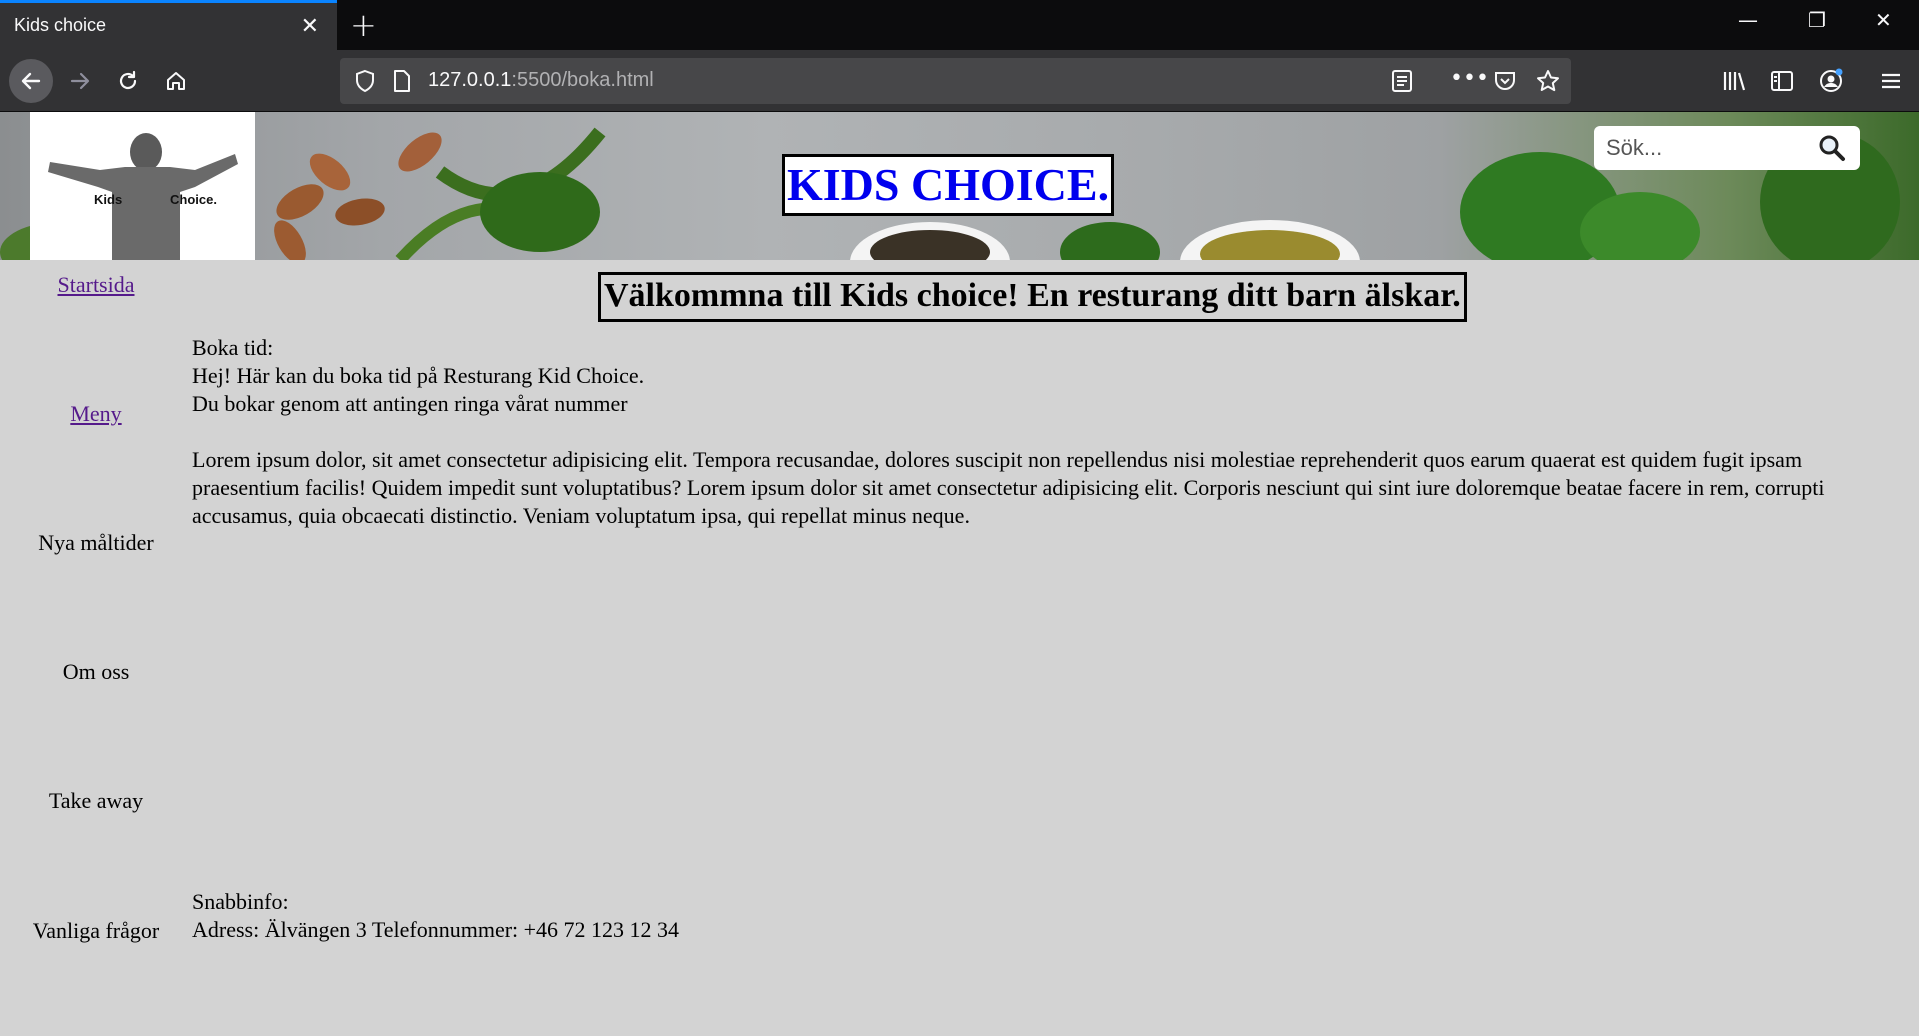 This screenshot has height=1036, width=1919. I want to click on child-silhouette-icon, so click(143, 196).